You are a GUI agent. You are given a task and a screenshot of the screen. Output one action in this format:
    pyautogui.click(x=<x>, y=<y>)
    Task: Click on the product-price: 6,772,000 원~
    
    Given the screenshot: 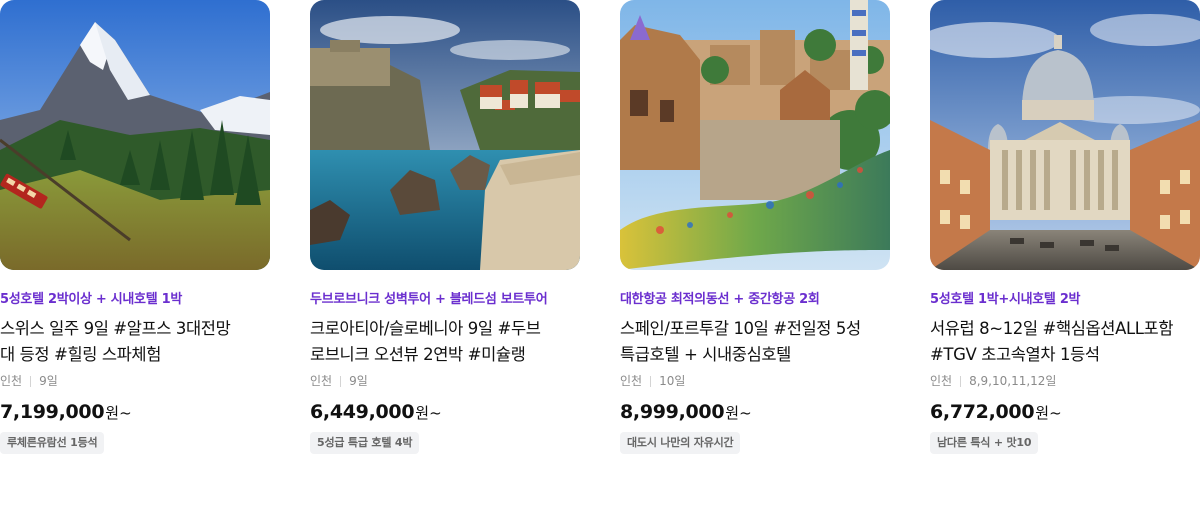 What is the action you would take?
    pyautogui.click(x=1065, y=413)
    